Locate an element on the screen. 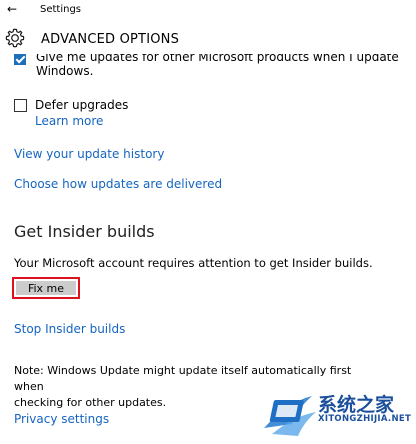  watermark-site-cn: 系统之家 is located at coordinates (356, 405).